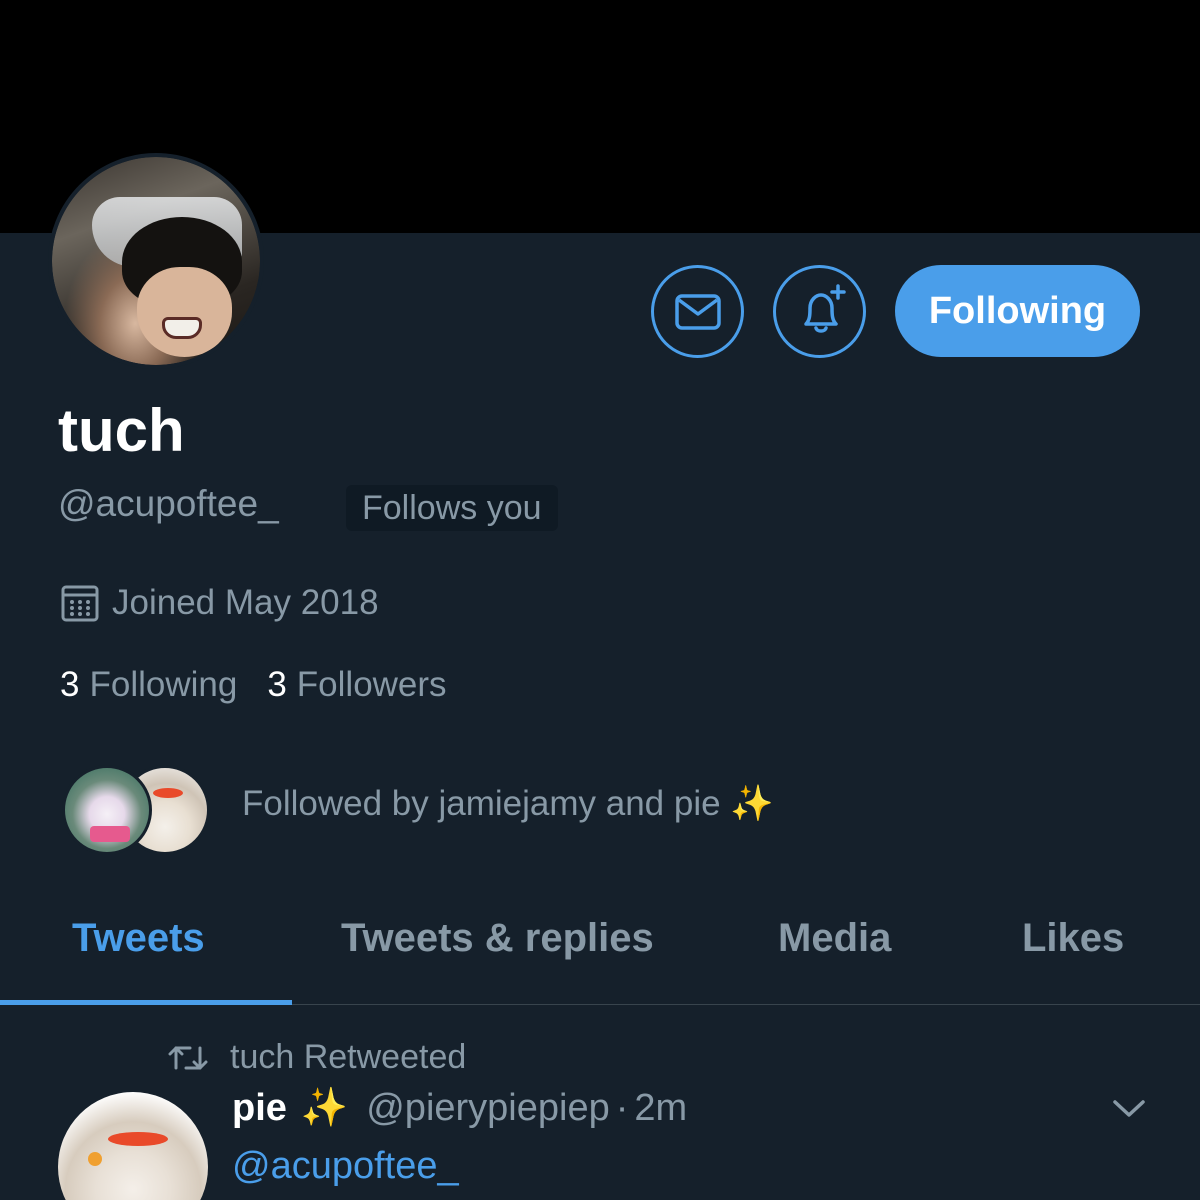 This screenshot has height=1200, width=1200. I want to click on profile-avatar, so click(156, 261).